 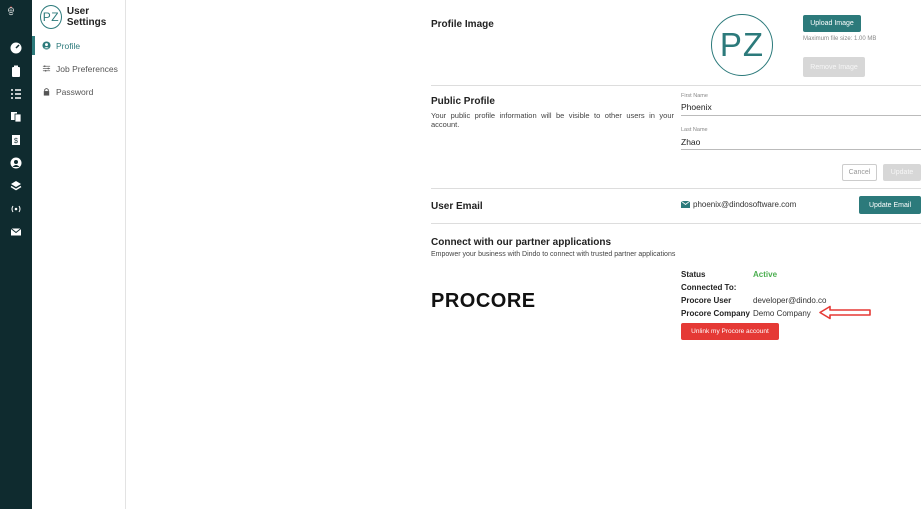 I want to click on email-value: phoenix@dindosoftware.com, so click(x=745, y=204).